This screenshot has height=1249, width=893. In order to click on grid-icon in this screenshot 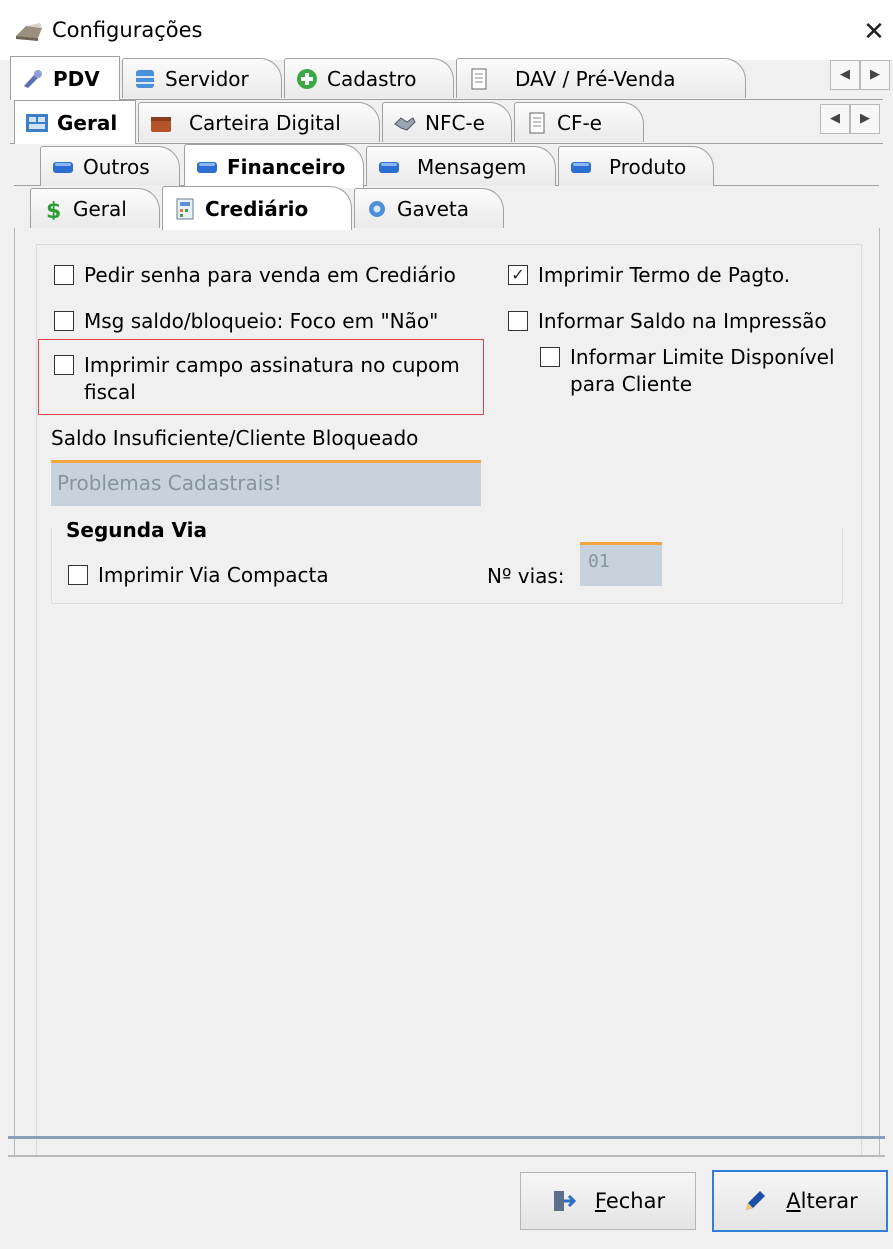, I will do `click(37, 122)`.